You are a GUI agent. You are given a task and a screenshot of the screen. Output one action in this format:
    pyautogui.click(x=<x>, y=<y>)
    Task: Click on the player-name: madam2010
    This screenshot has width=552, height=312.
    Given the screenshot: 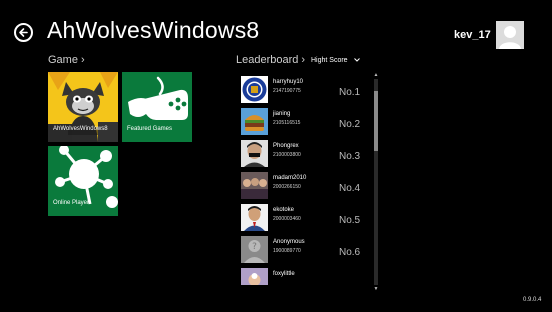 What is the action you would take?
    pyautogui.click(x=290, y=178)
    